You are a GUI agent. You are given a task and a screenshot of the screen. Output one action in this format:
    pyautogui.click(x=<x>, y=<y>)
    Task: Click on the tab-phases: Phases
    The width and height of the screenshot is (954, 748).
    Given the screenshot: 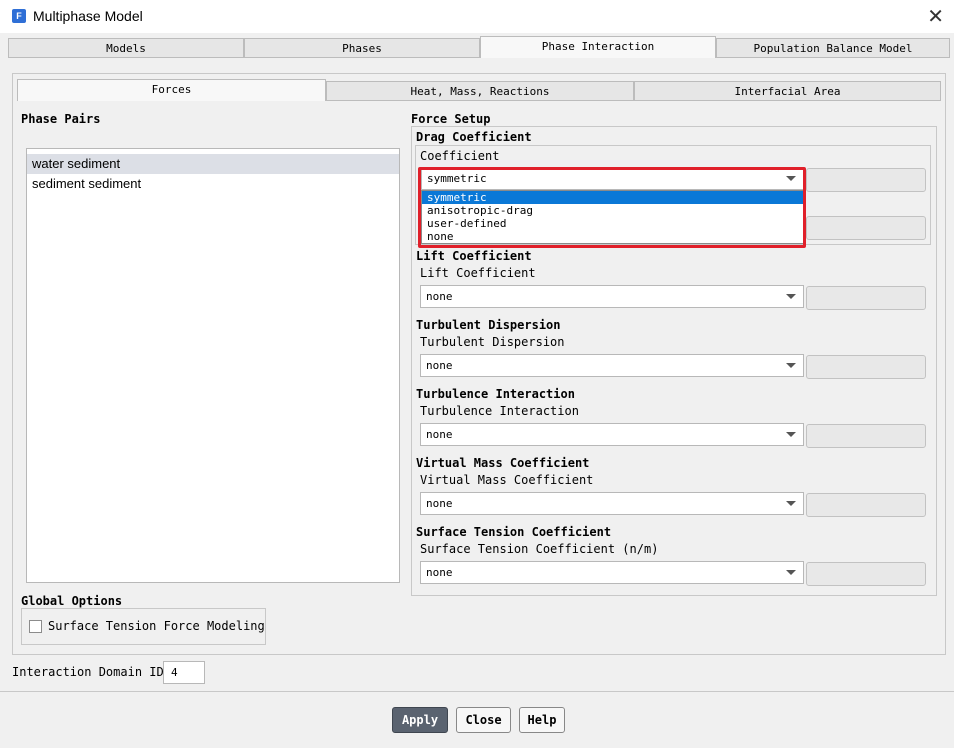 What is the action you would take?
    pyautogui.click(x=362, y=48)
    